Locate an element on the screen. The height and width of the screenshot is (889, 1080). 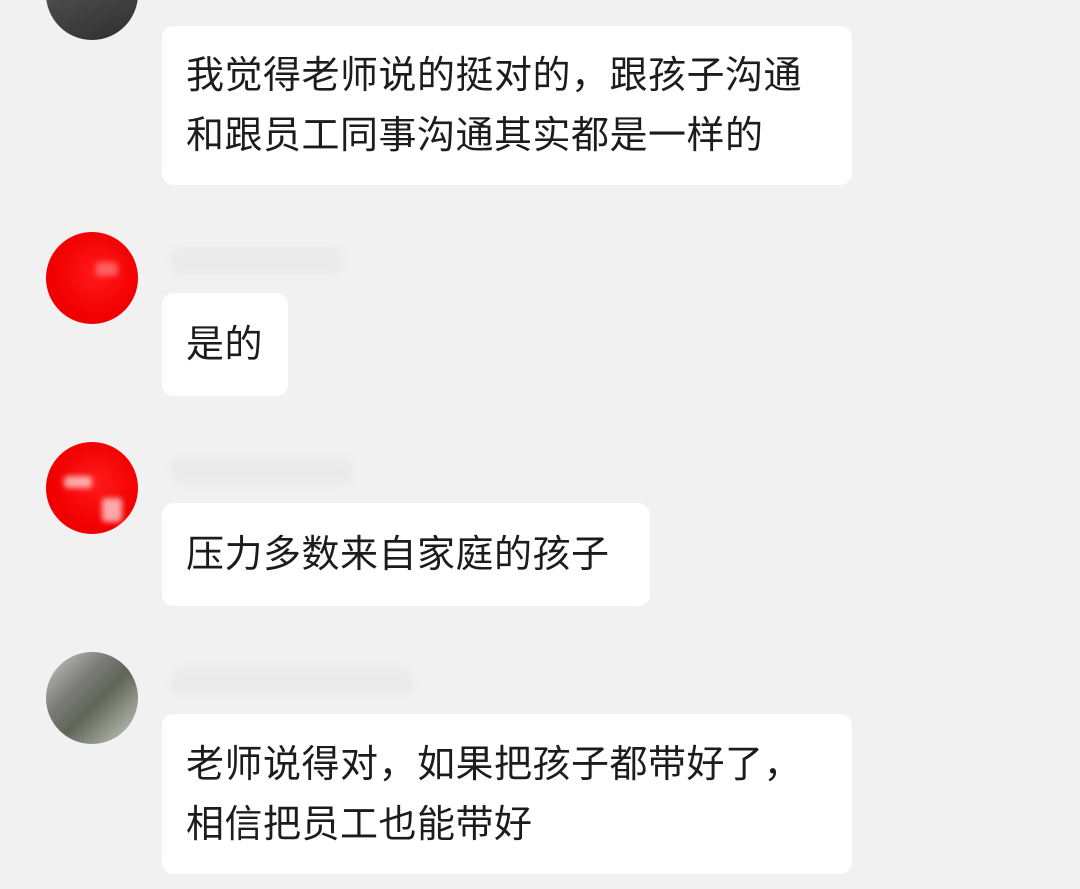
message-text-line: 压力多数来自家庭的孩子 is located at coordinates (398, 554).